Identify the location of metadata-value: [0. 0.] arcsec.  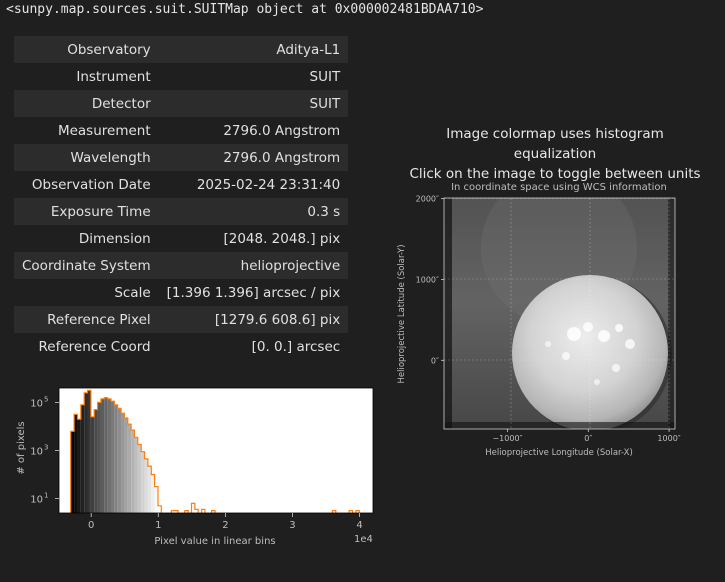
(296, 346).